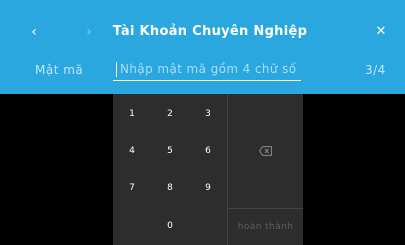 The height and width of the screenshot is (245, 405). I want to click on text-caret, so click(116, 69).